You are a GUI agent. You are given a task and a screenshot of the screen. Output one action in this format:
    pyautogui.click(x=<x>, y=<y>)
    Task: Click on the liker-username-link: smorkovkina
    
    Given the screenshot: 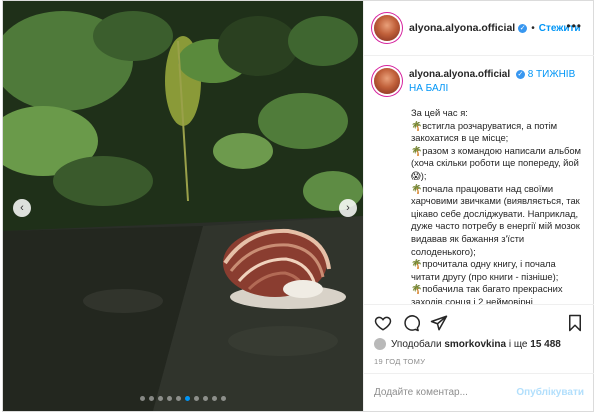 What is the action you would take?
    pyautogui.click(x=475, y=344)
    